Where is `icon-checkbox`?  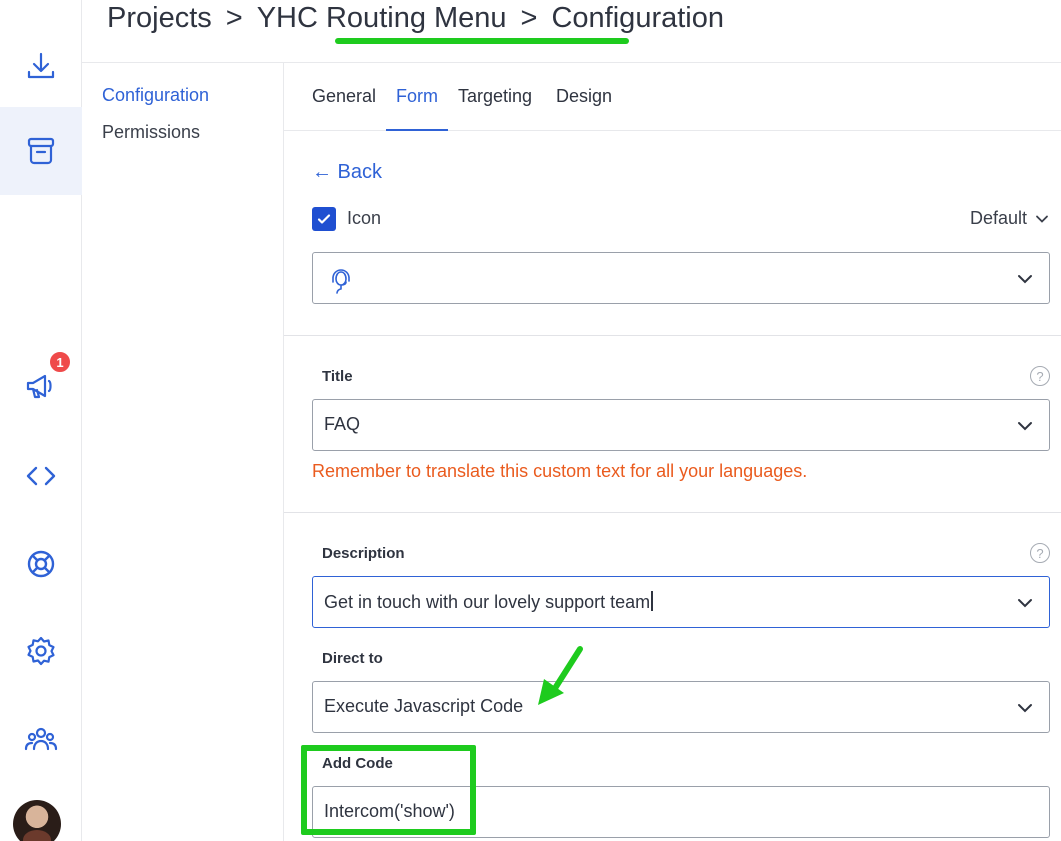 icon-checkbox is located at coordinates (324, 219).